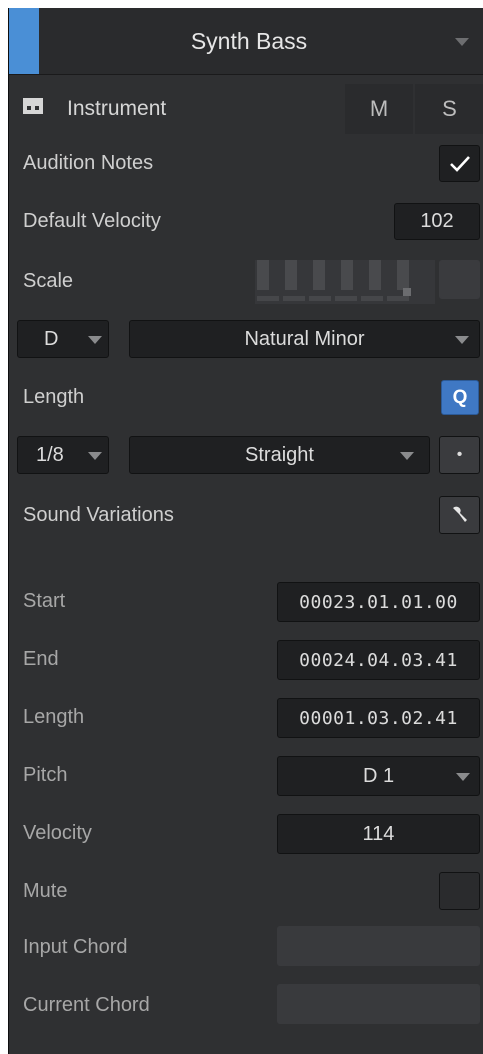 The image size is (483, 1054). I want to click on default-velocity-field: 102, so click(437, 221).